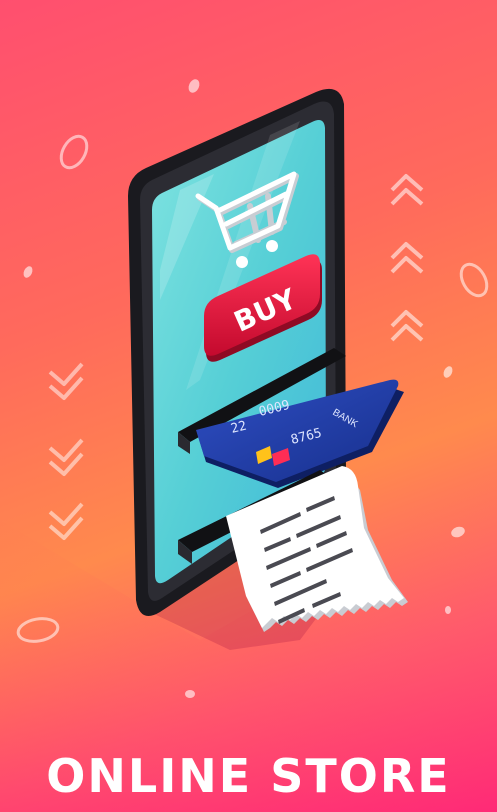 The width and height of the screenshot is (497, 812). Describe the element at coordinates (248, 776) in the screenshot. I see `poster-title: ONLINE STORE` at that location.